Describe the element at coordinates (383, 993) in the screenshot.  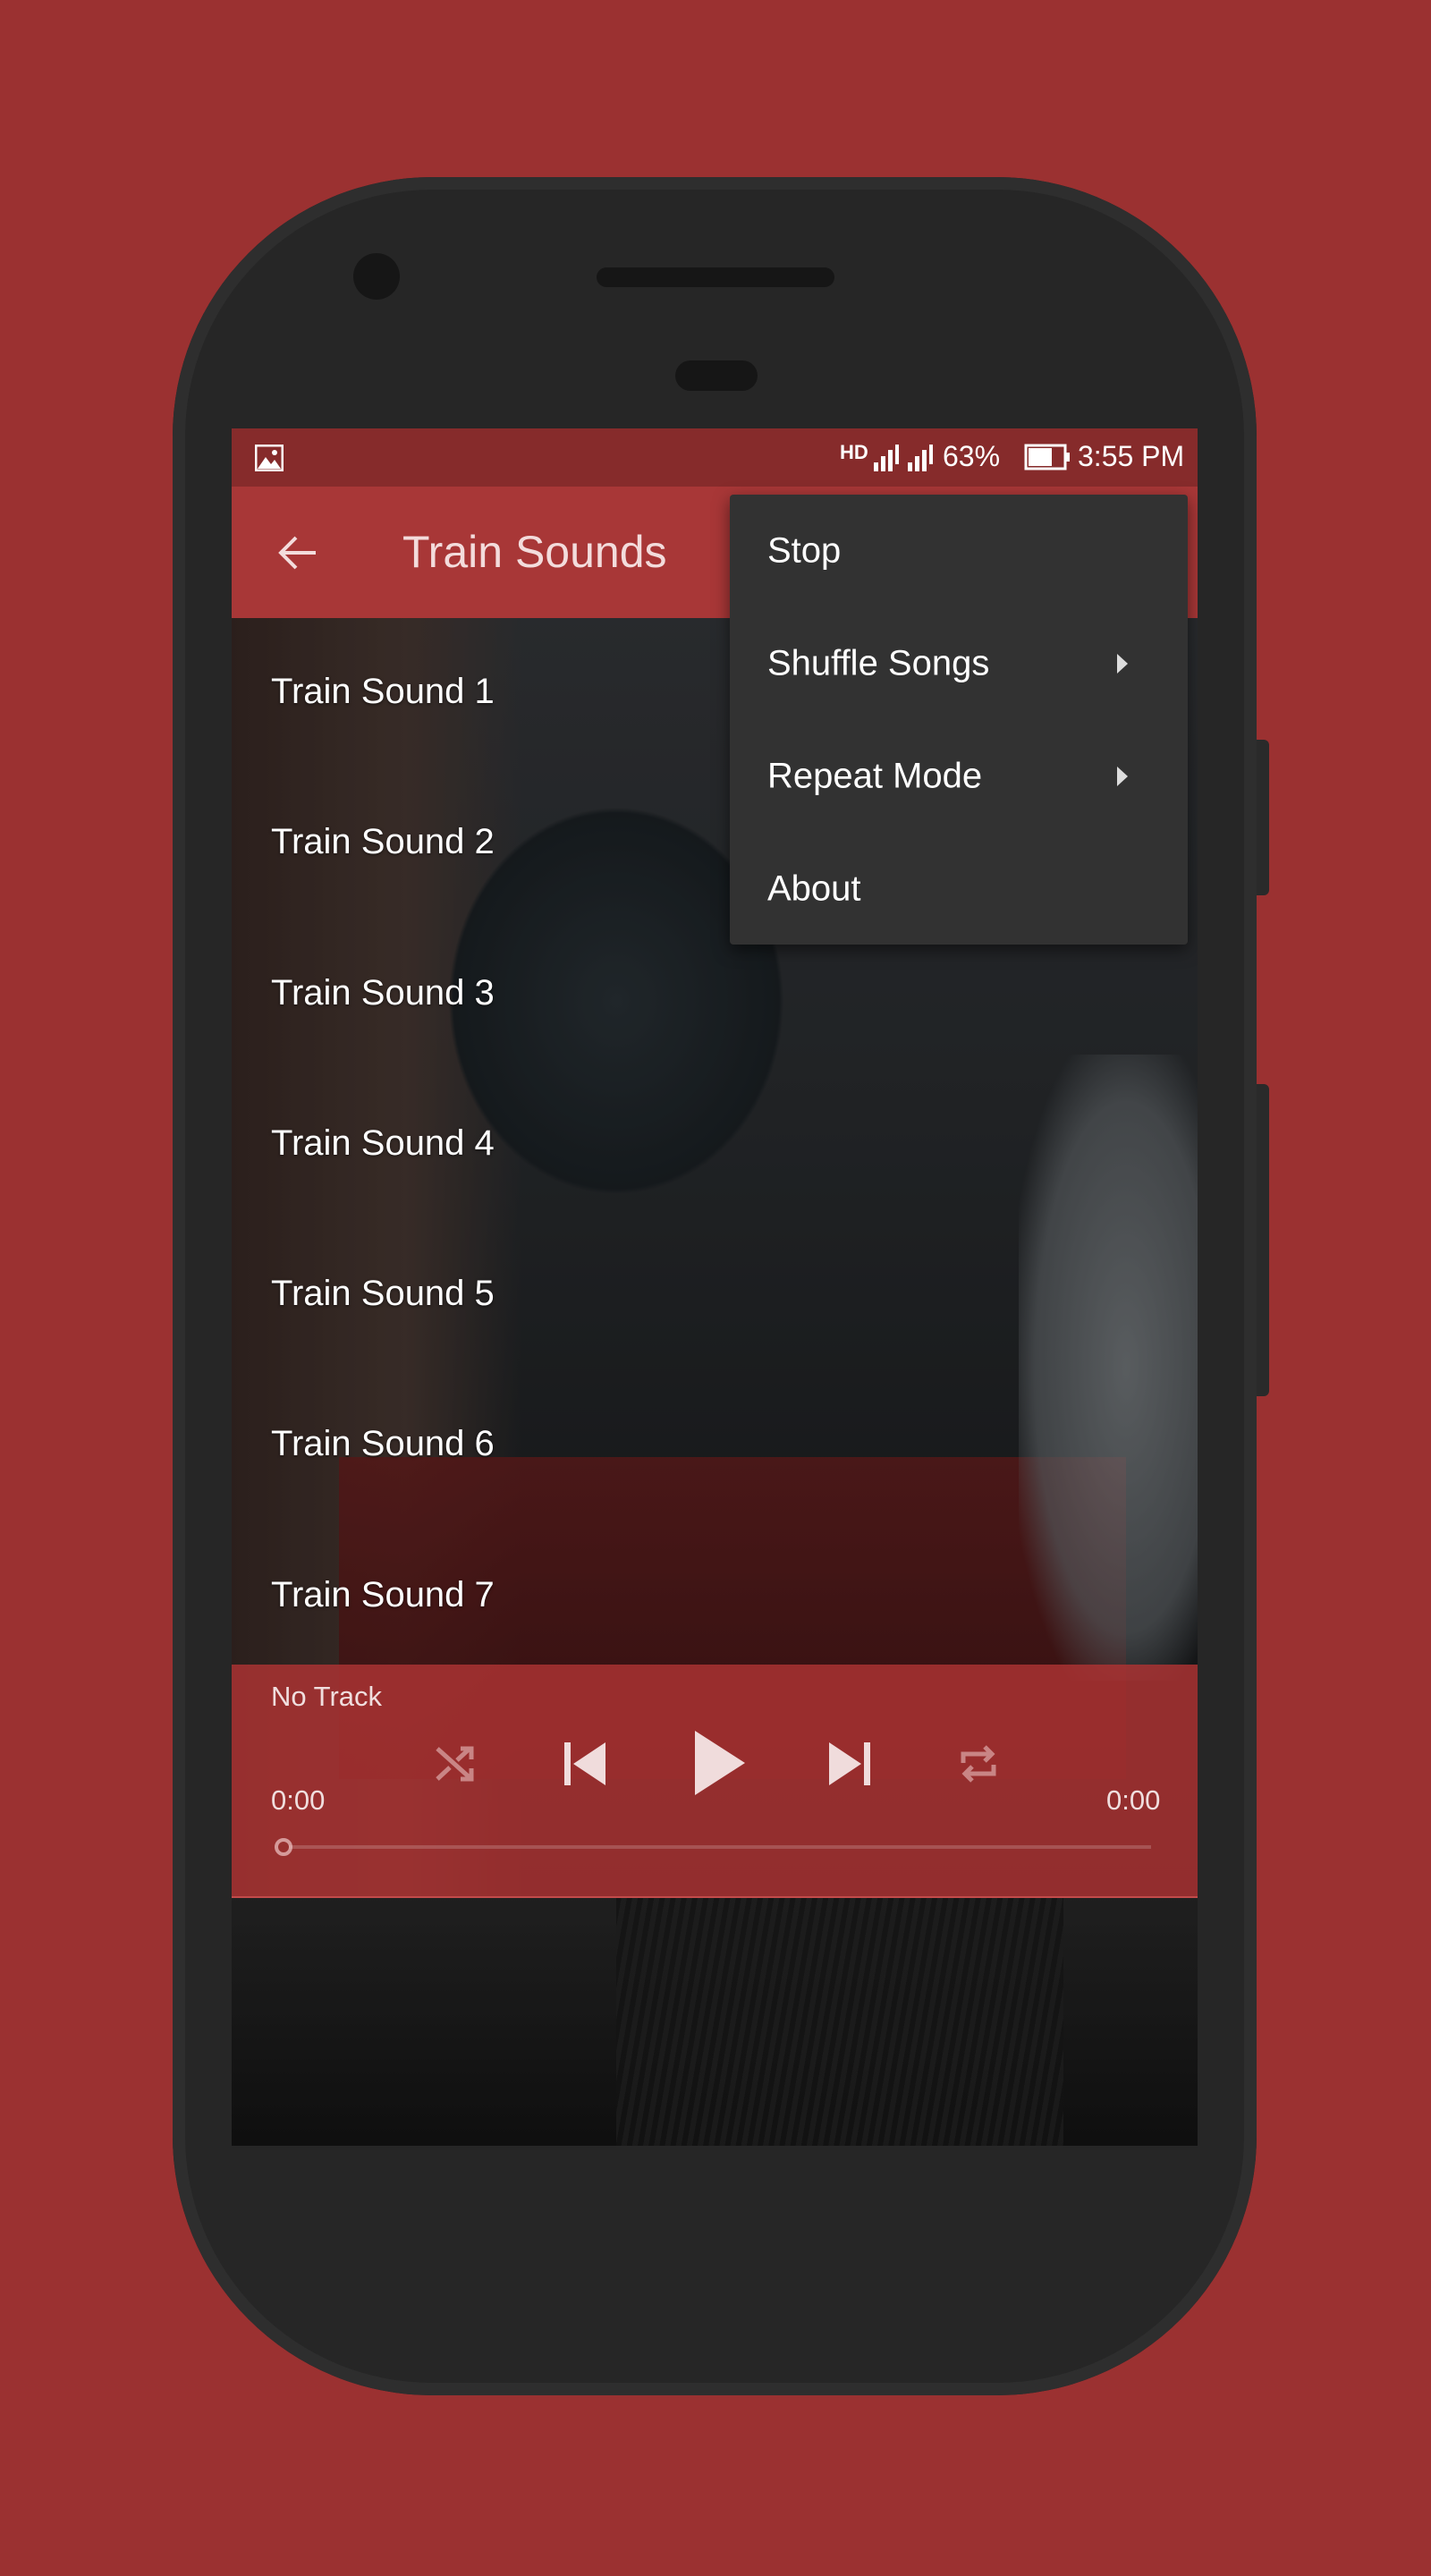
I see `list-item: Train Sound 3` at that location.